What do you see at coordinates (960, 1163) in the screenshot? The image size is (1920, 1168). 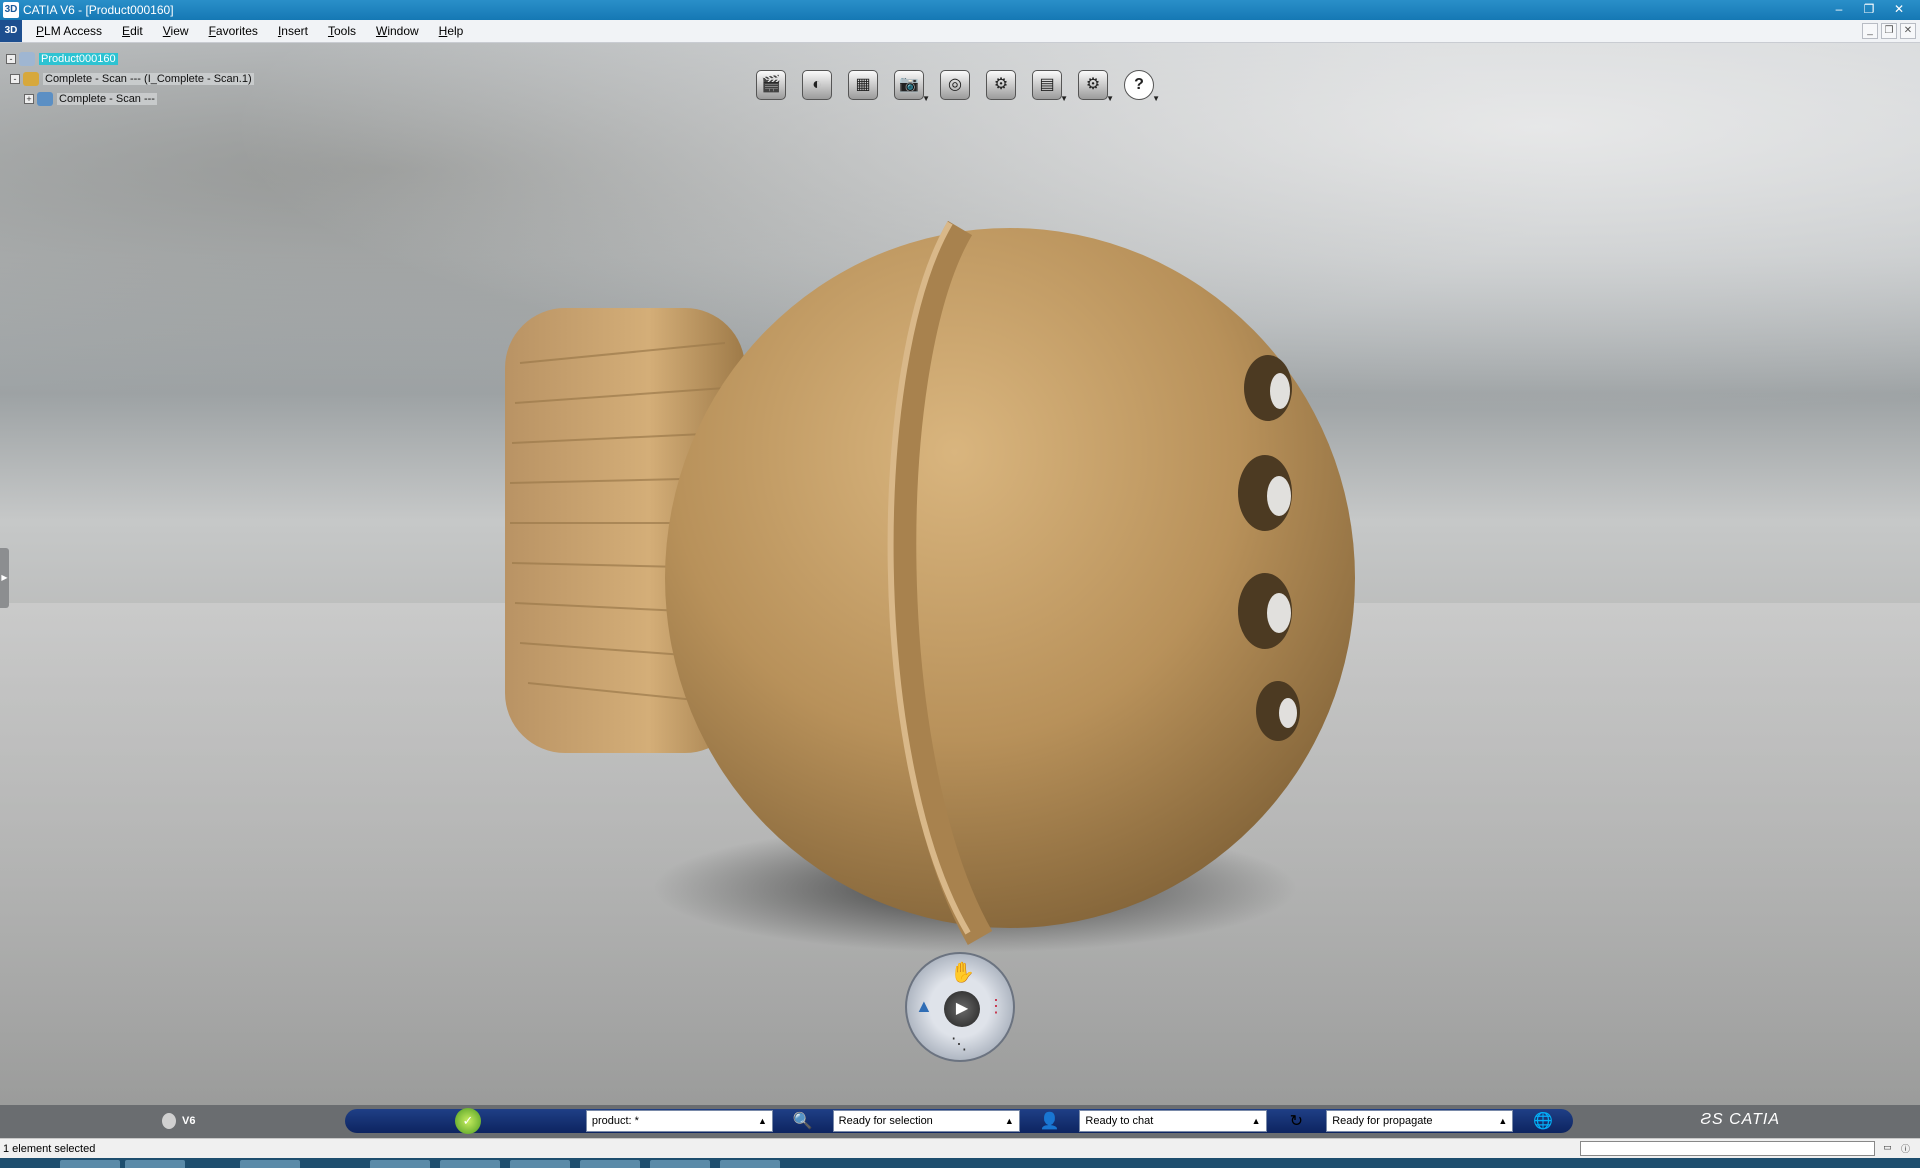 I see `os-taskbar` at bounding box center [960, 1163].